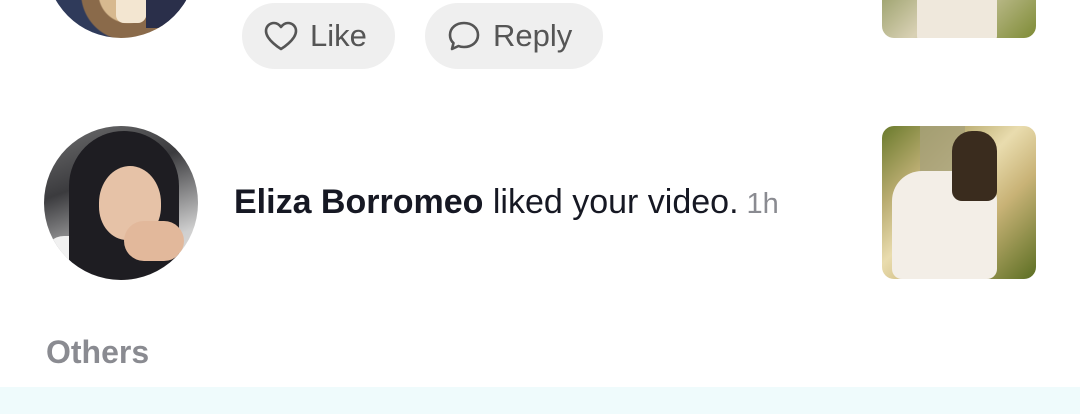 The image size is (1080, 414). What do you see at coordinates (540, 400) in the screenshot?
I see `highlighted-notification-row` at bounding box center [540, 400].